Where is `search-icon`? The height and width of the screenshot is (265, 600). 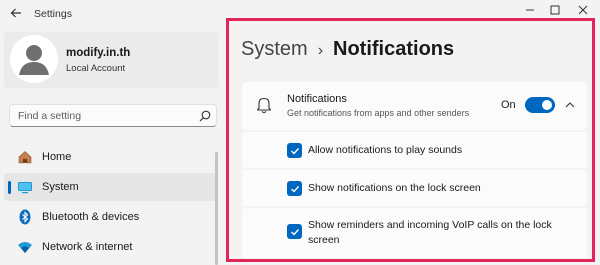 search-icon is located at coordinates (205, 116).